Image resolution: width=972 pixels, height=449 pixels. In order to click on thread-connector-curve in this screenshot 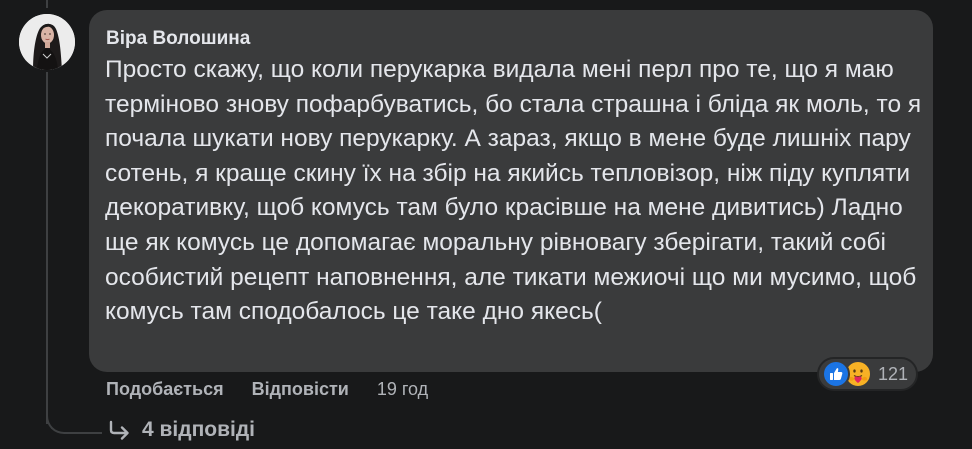, I will do `click(74, 419)`.